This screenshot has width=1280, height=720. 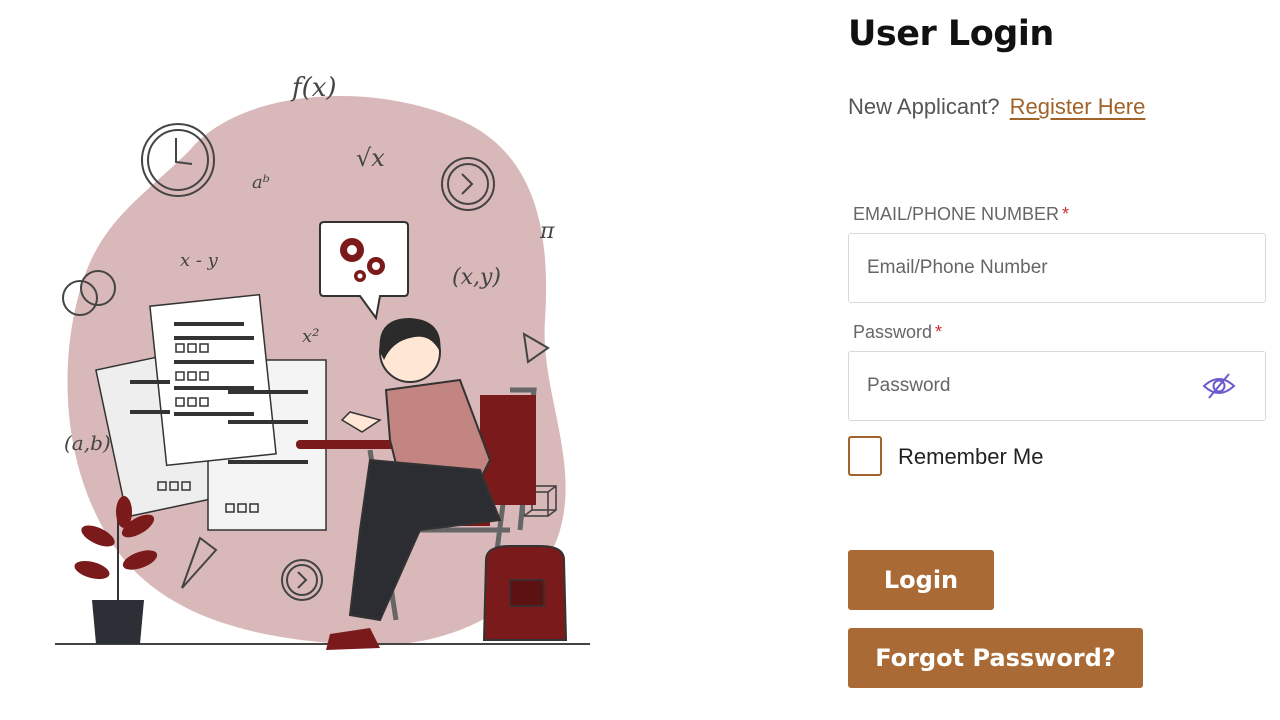 I want to click on email-label: EMAIL/PHONE NUMBER *, so click(x=961, y=214).